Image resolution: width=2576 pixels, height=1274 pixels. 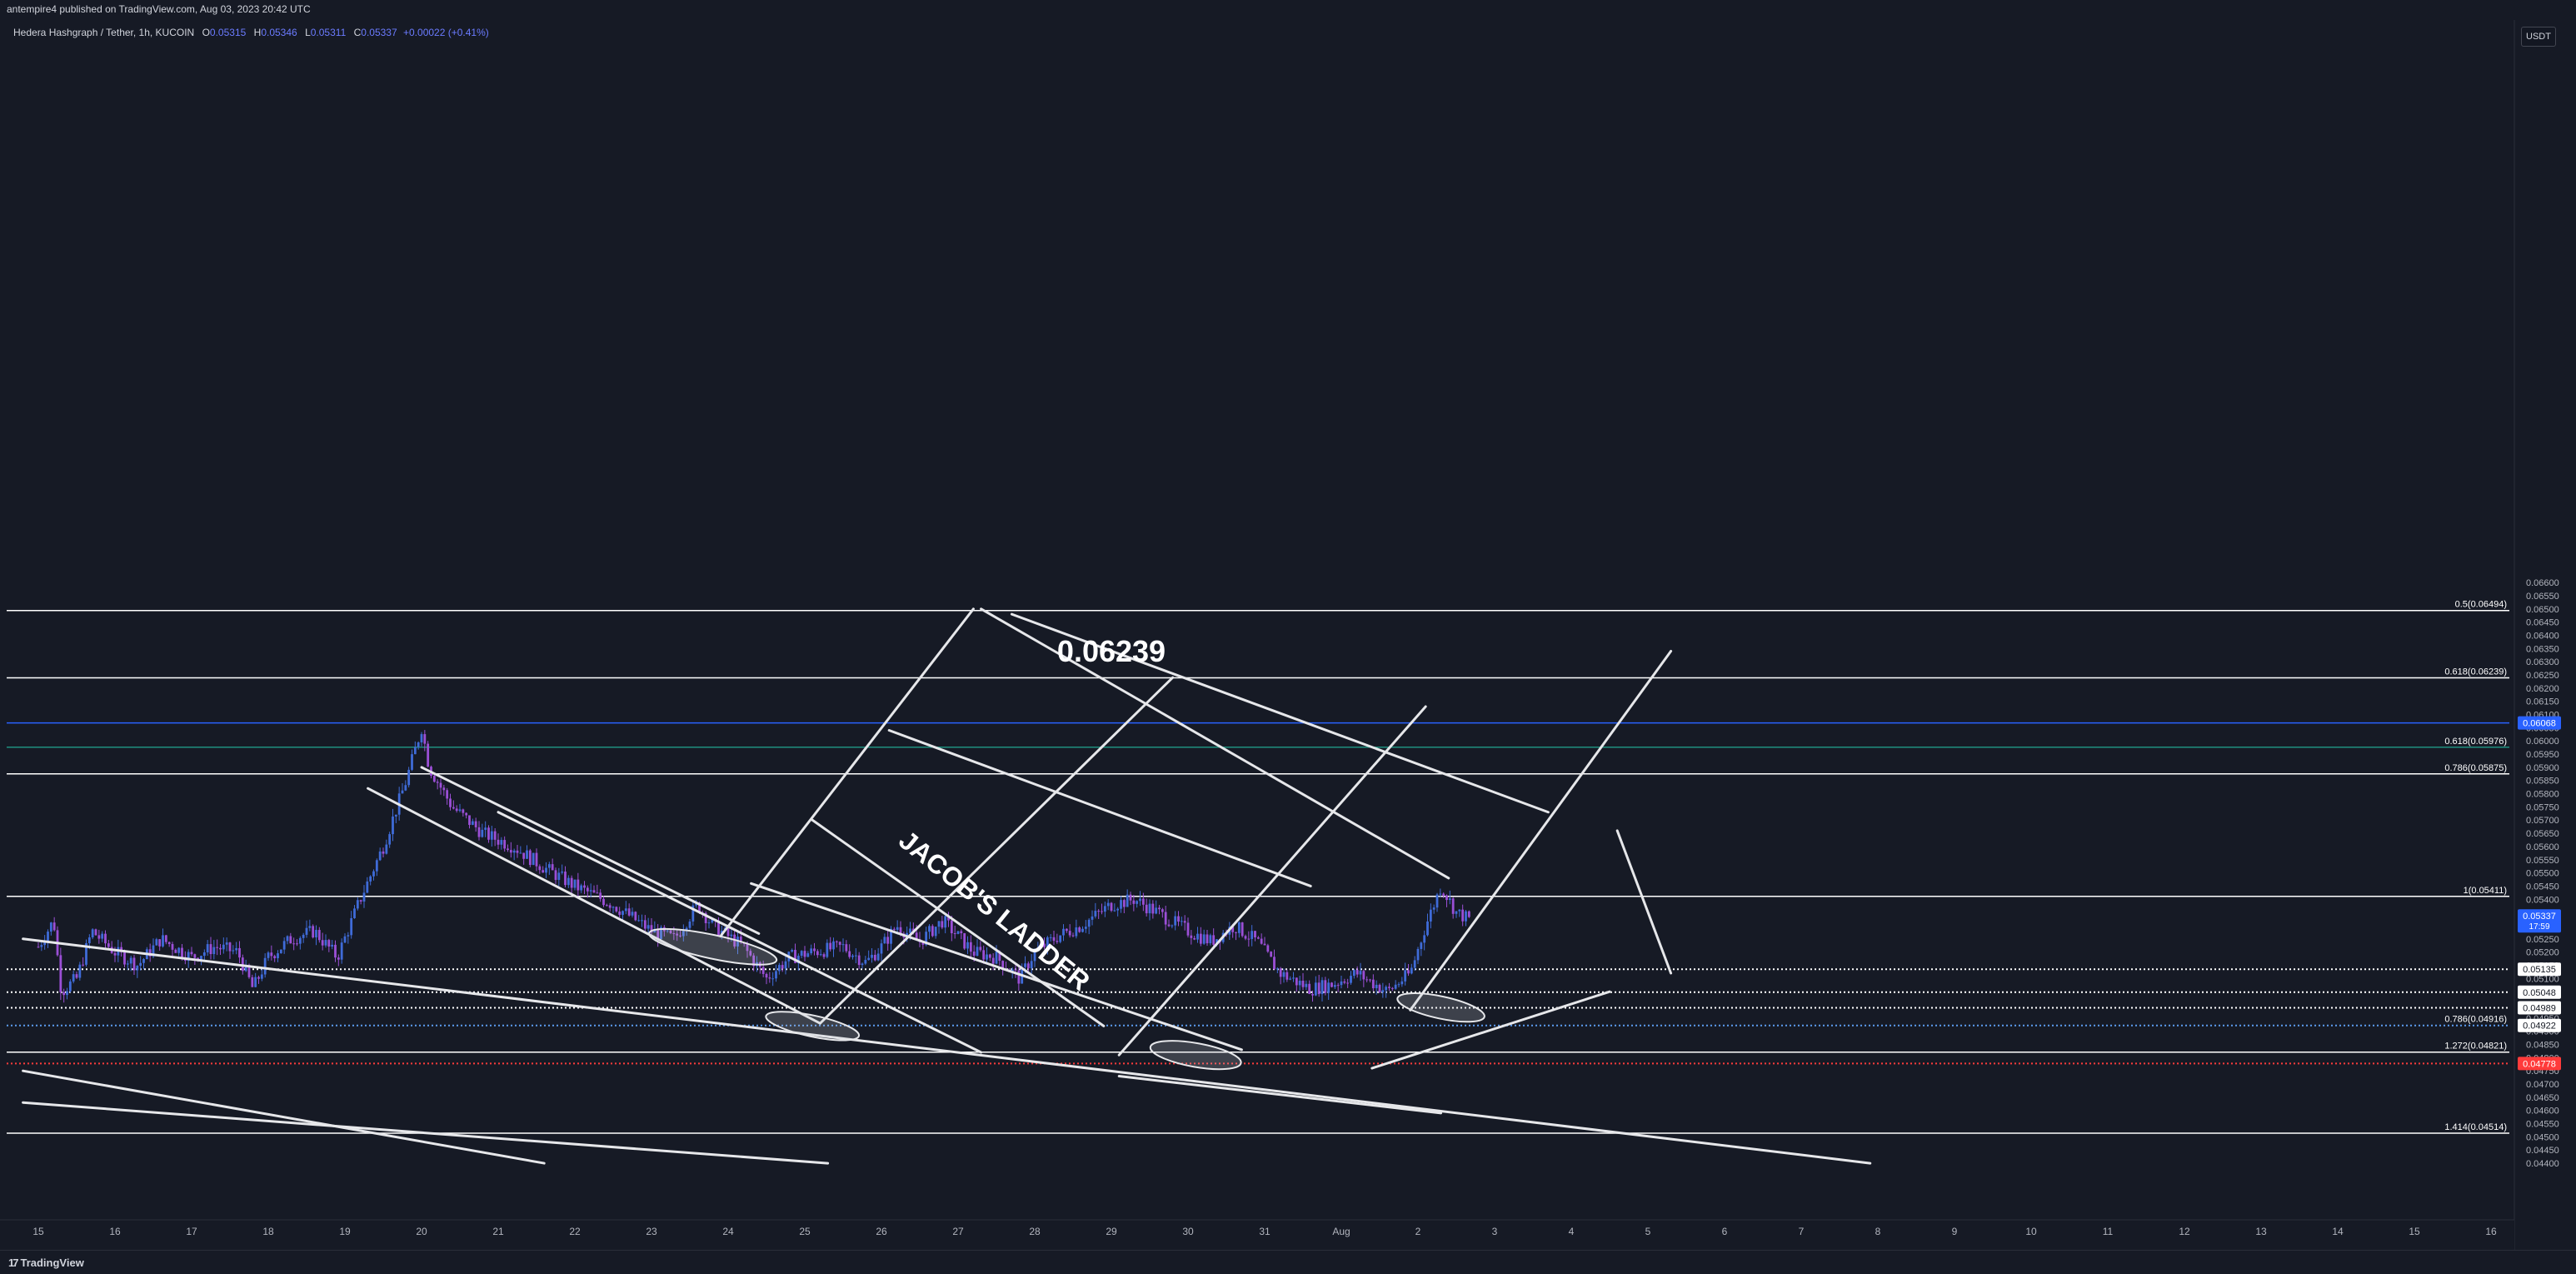 What do you see at coordinates (2542, 861) in the screenshot?
I see `y-tick-label: 0.05550` at bounding box center [2542, 861].